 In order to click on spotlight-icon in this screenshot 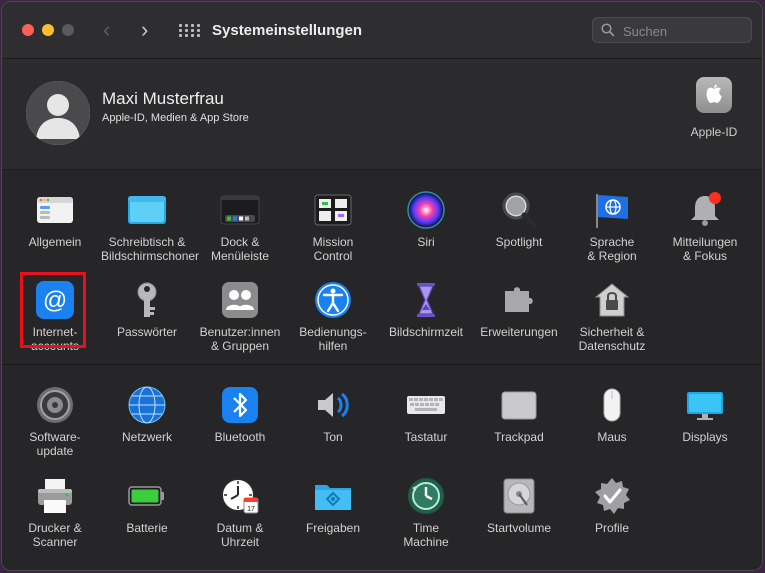, I will do `click(519, 210)`.